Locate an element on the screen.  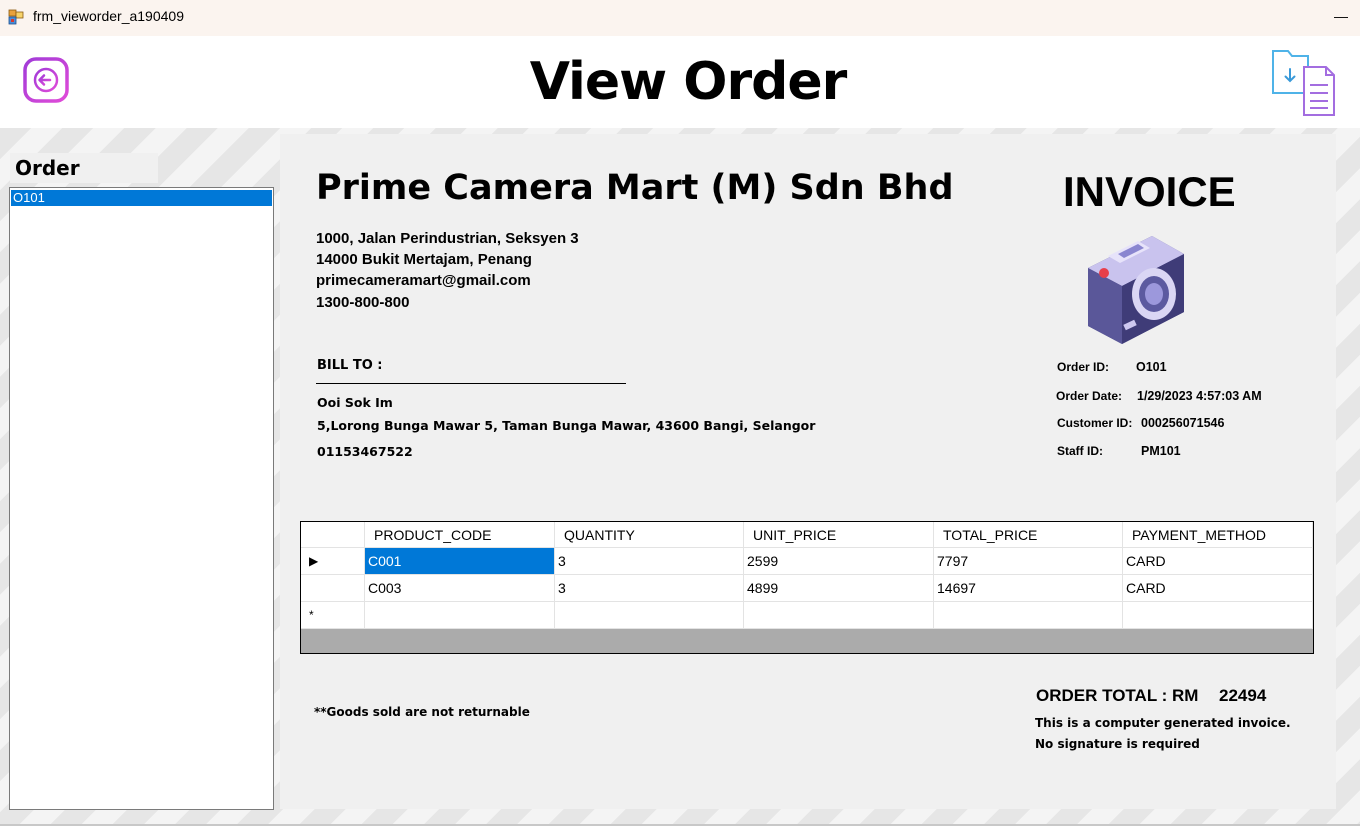
export-button is located at coordinates (1305, 81).